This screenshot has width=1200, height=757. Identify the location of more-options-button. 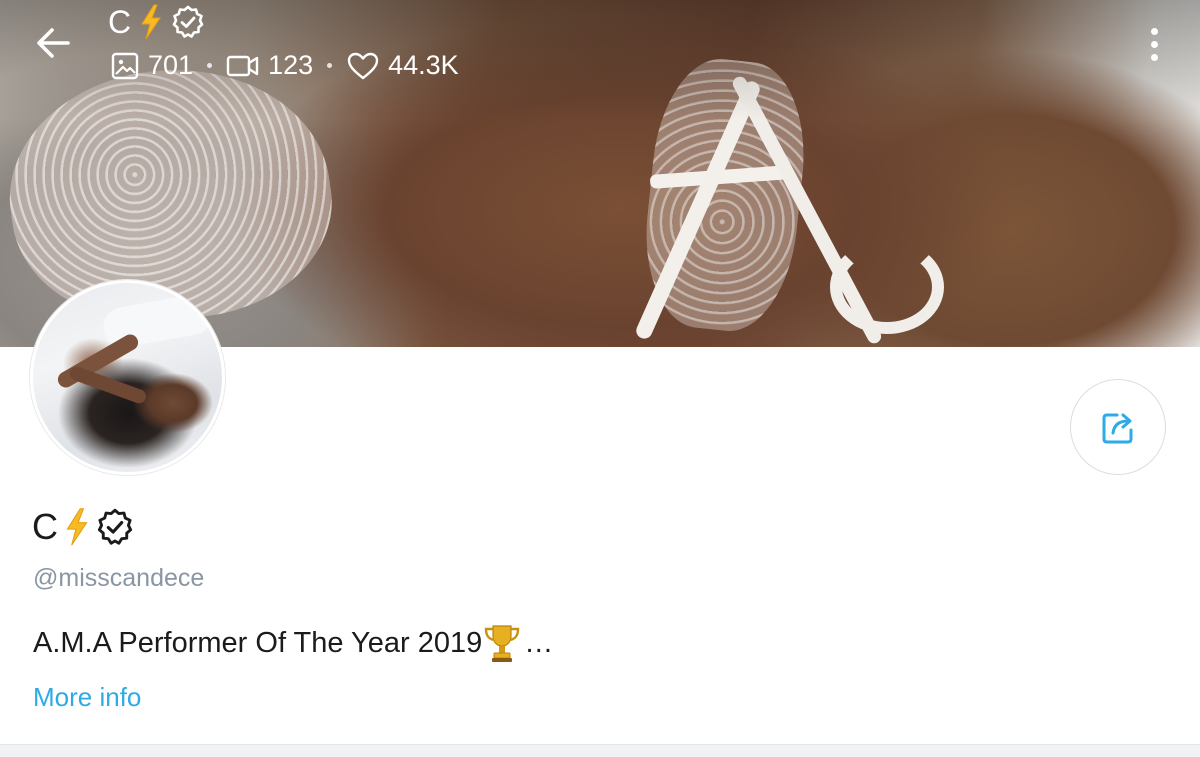
(1154, 44).